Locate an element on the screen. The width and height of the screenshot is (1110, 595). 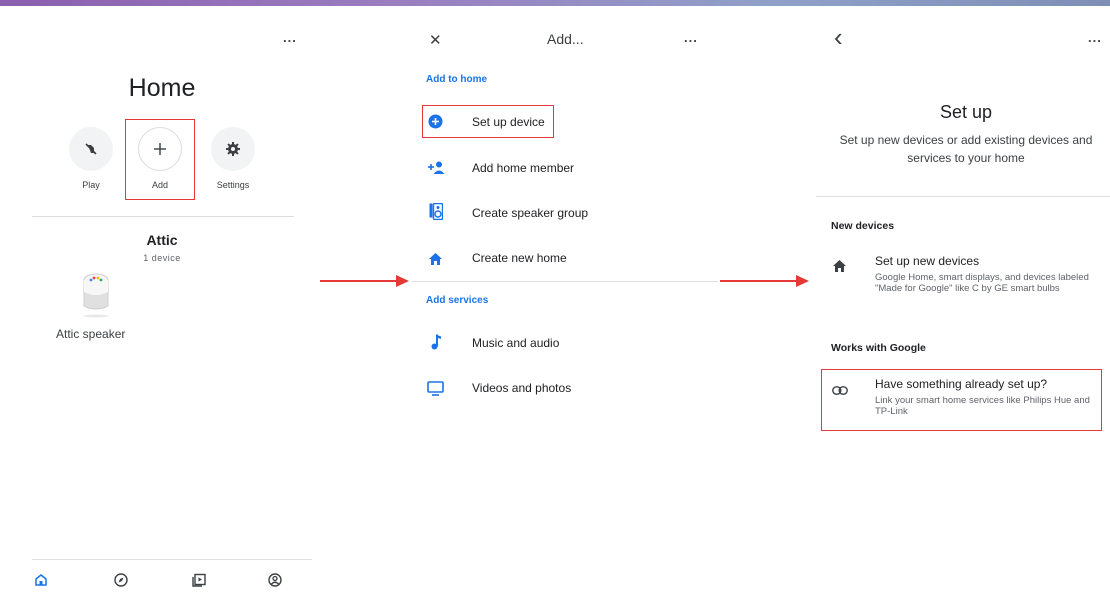
close-button: ✕ is located at coordinates (435, 40).